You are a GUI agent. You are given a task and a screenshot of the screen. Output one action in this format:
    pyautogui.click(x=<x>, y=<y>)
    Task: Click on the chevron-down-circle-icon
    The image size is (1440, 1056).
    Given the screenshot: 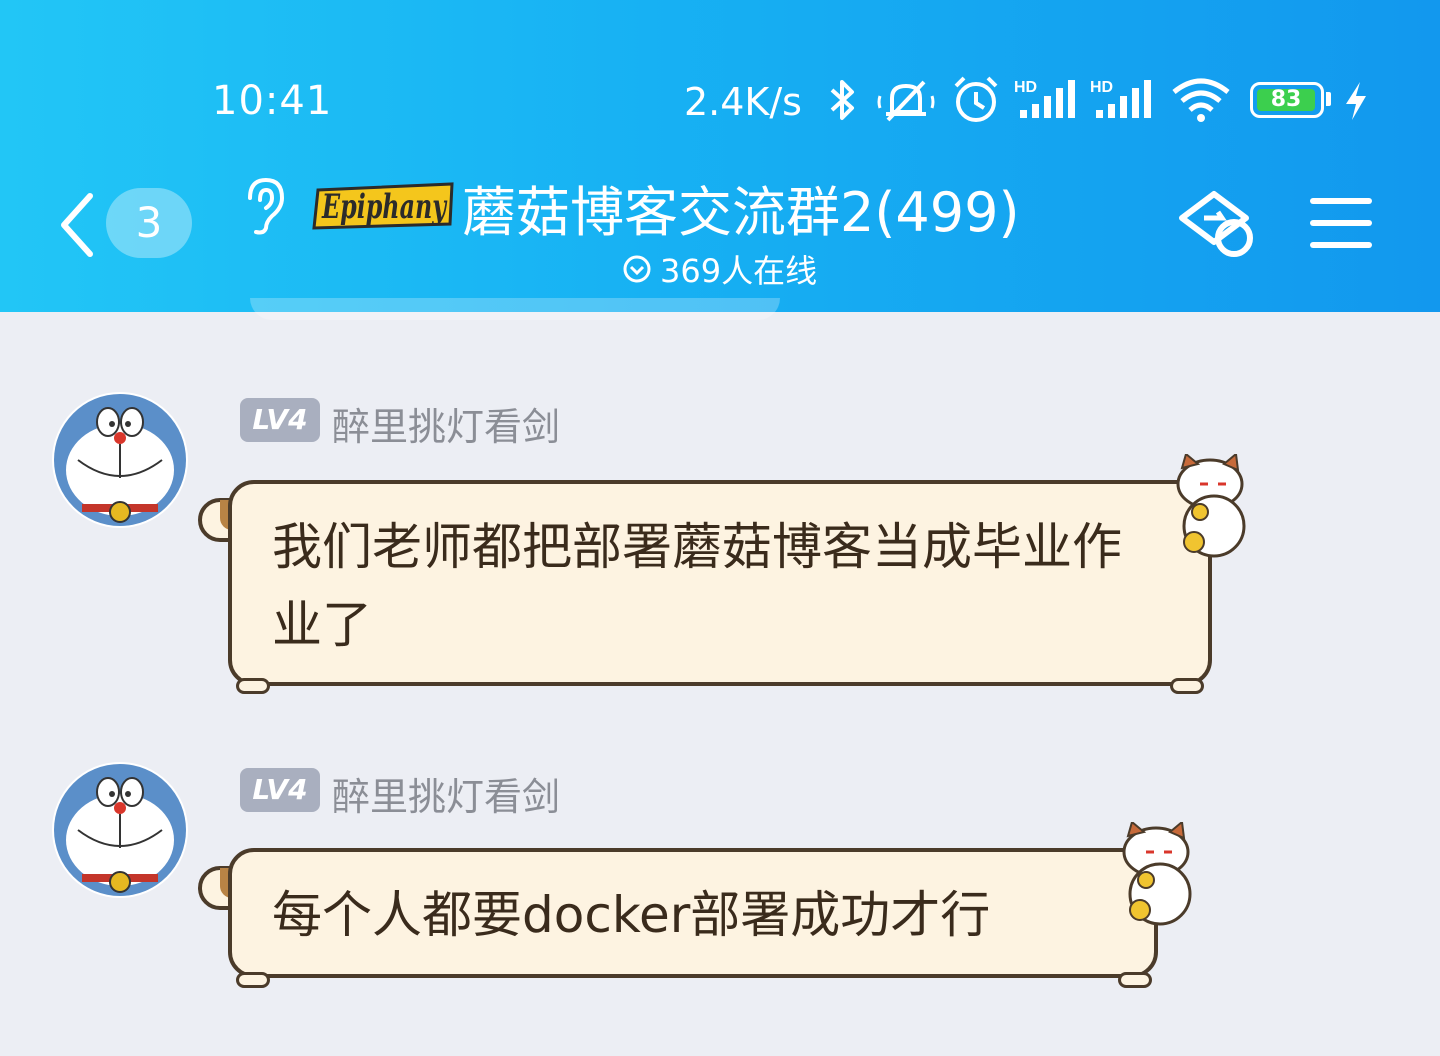 What is the action you would take?
    pyautogui.click(x=637, y=269)
    